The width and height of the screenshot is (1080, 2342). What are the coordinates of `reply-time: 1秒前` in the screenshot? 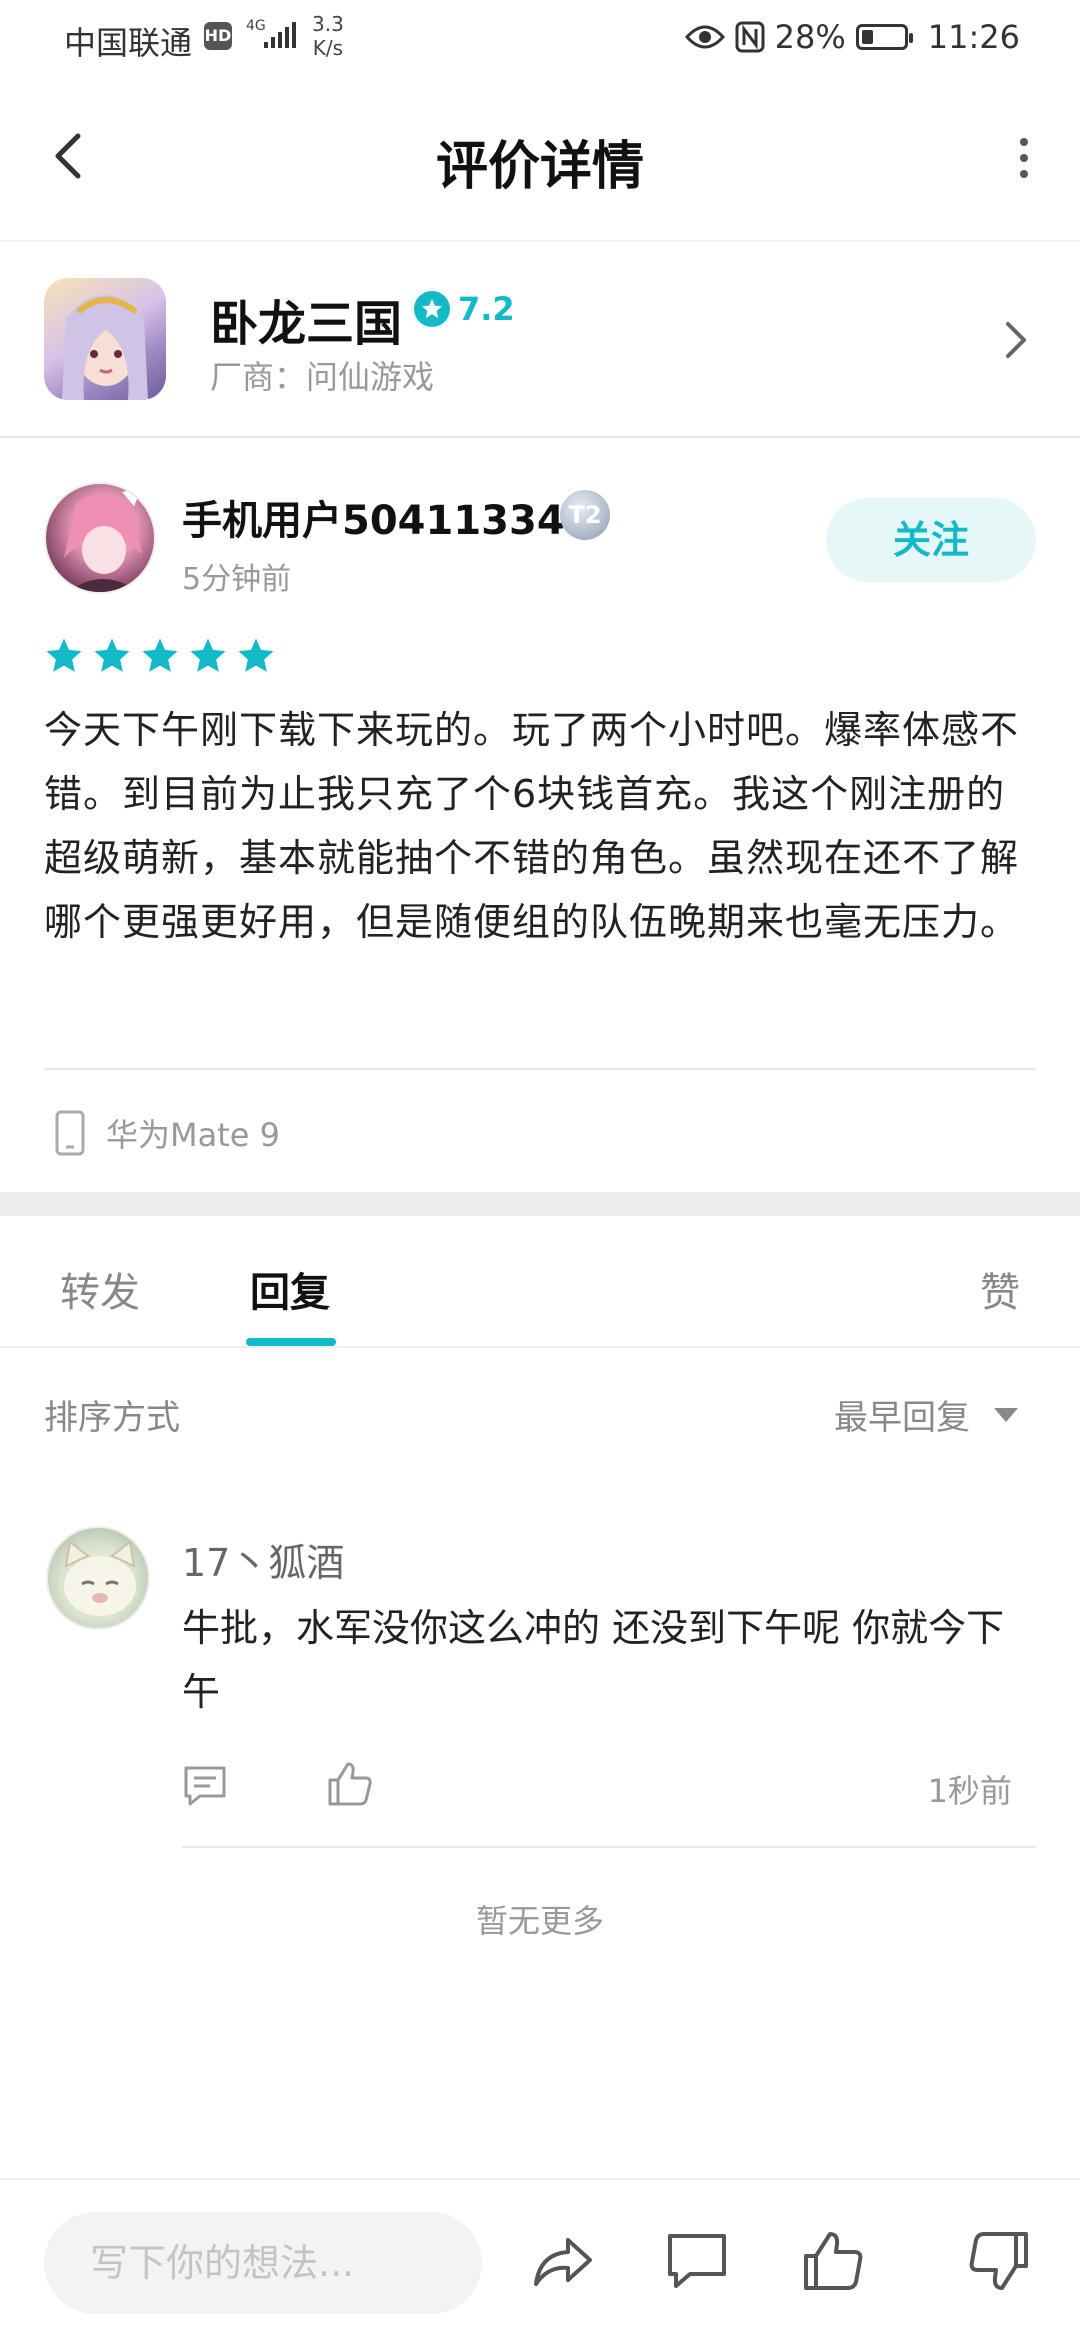 It's located at (969, 1791).